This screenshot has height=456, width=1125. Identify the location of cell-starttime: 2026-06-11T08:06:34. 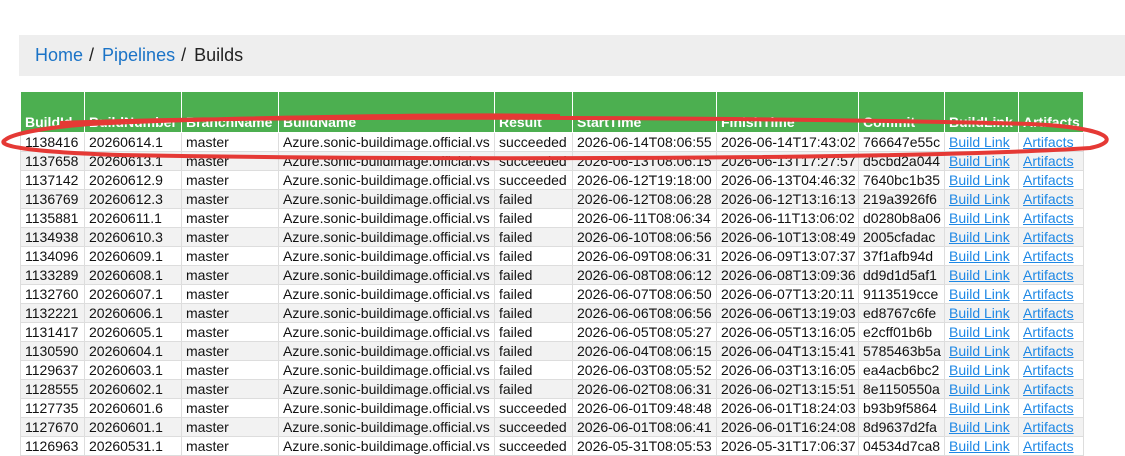
(644, 218).